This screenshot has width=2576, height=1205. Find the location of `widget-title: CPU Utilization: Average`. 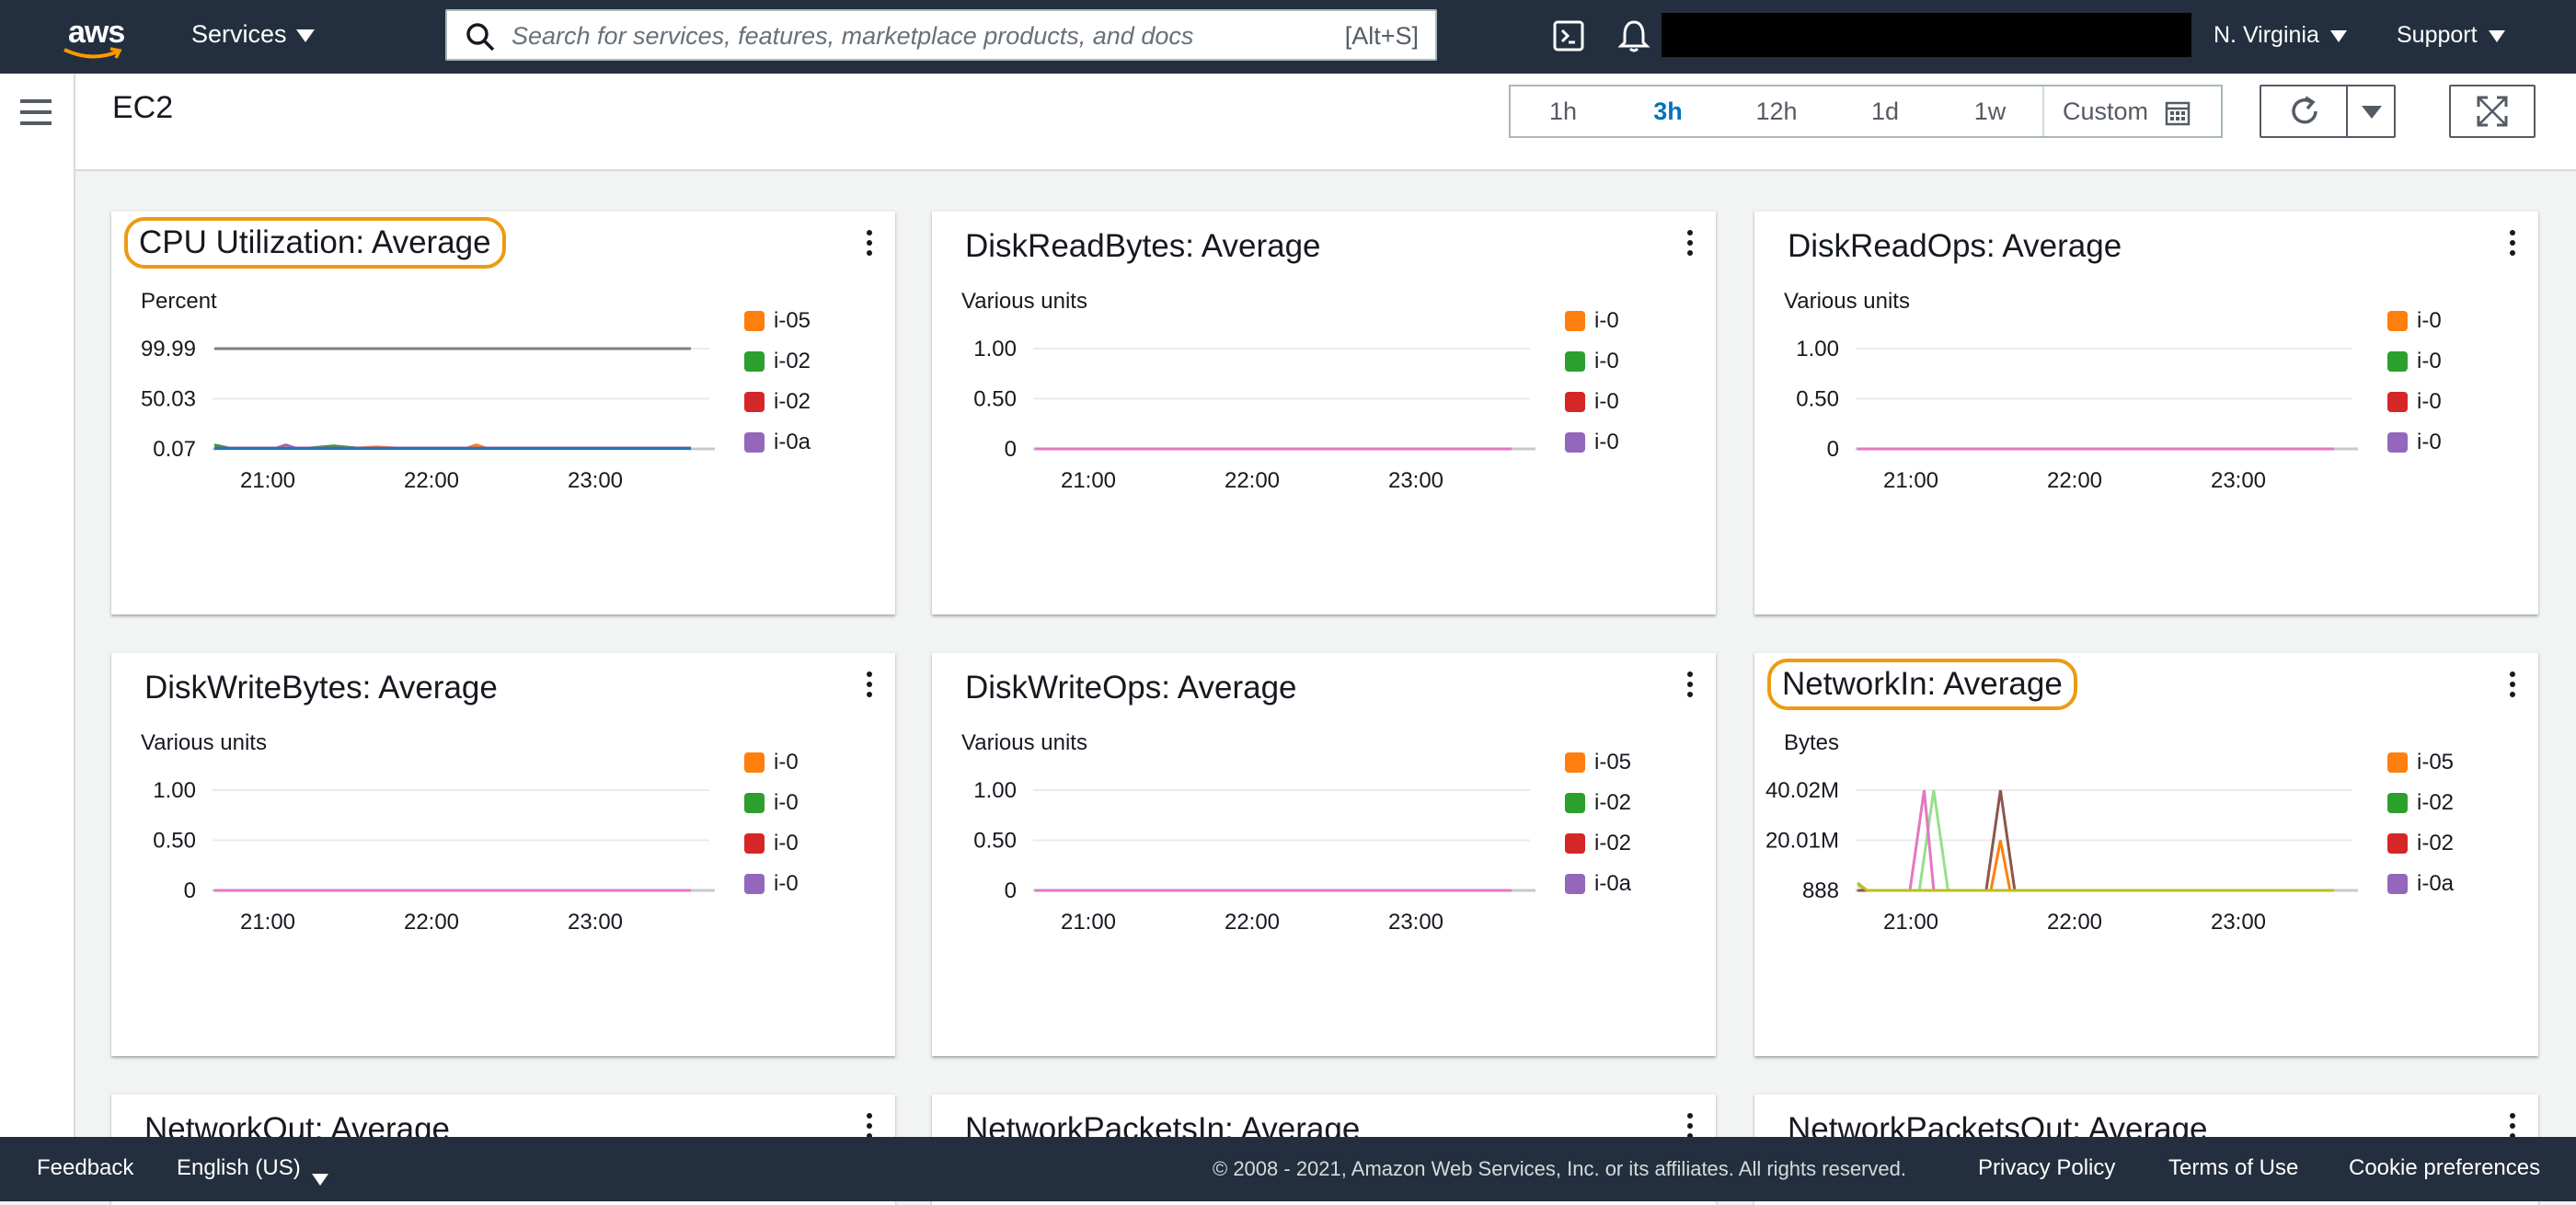

widget-title: CPU Utilization: Average is located at coordinates (315, 243).